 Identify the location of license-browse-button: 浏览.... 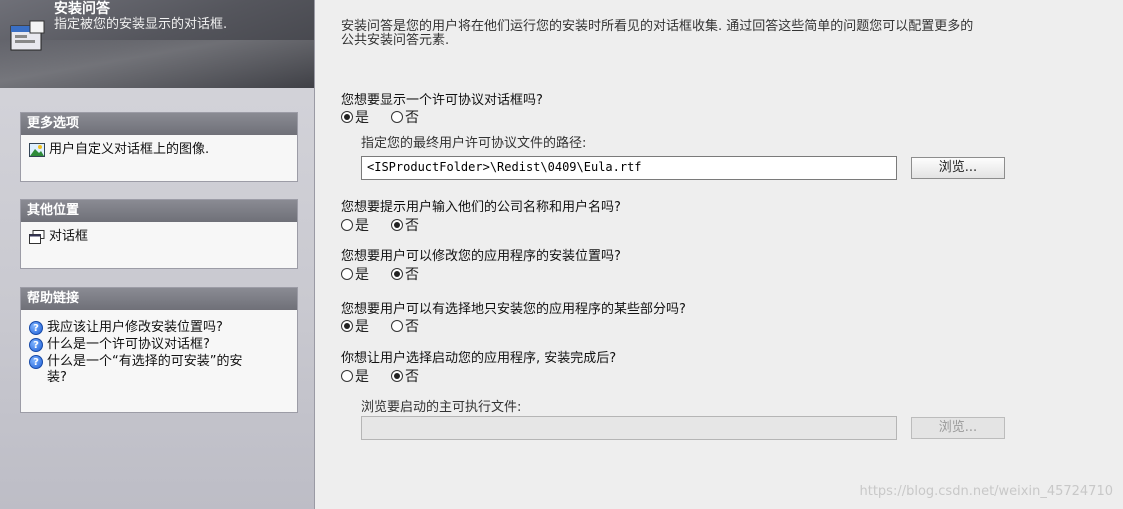
(958, 168).